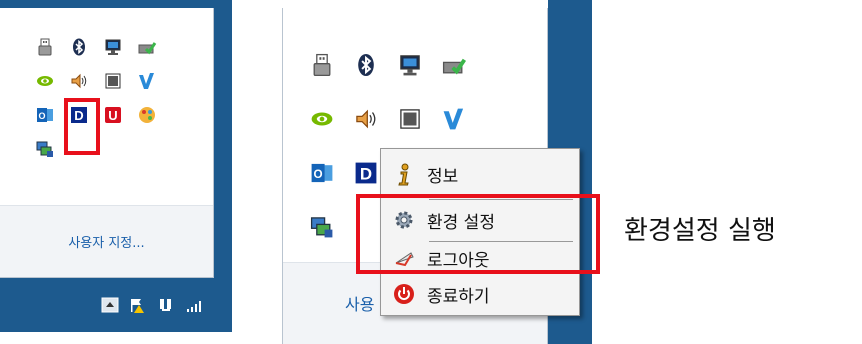  I want to click on menu-item-label: 종료하기, so click(458, 296).